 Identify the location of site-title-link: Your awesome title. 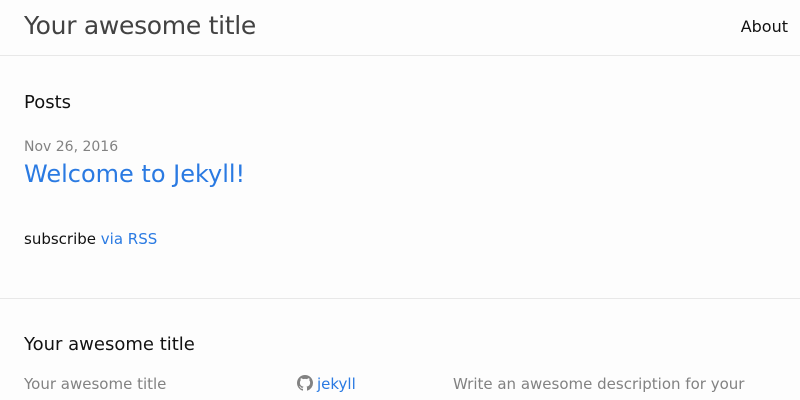
(140, 26).